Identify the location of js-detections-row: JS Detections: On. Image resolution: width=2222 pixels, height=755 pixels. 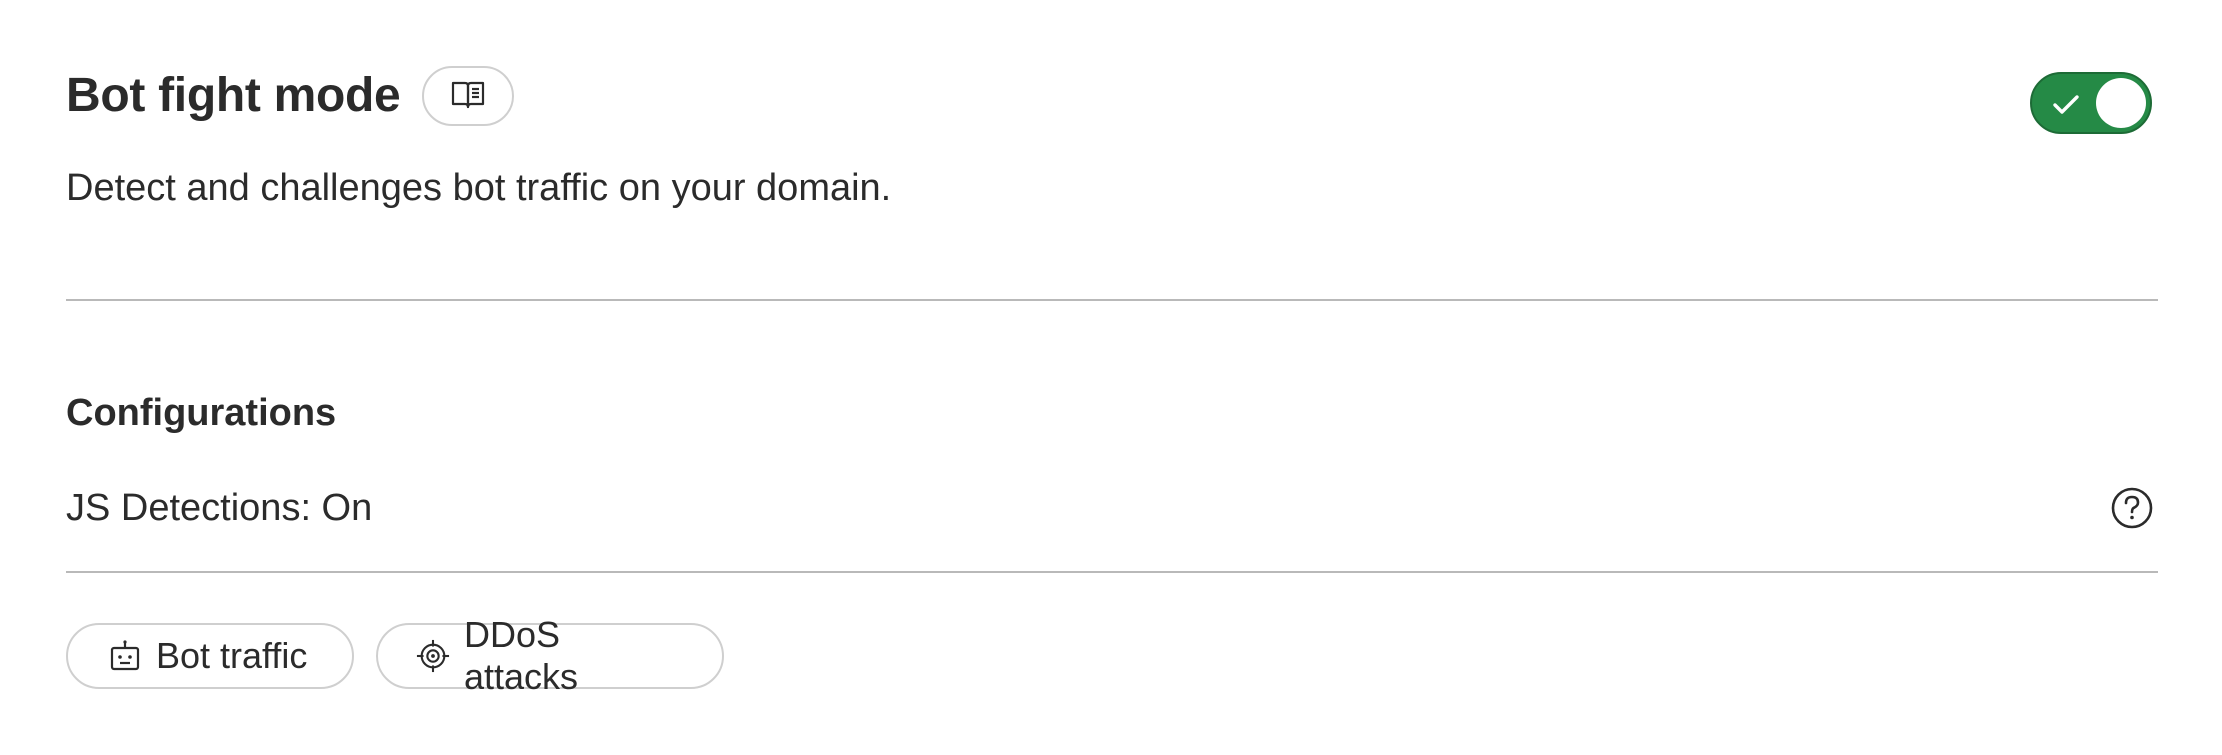
(1112, 508).